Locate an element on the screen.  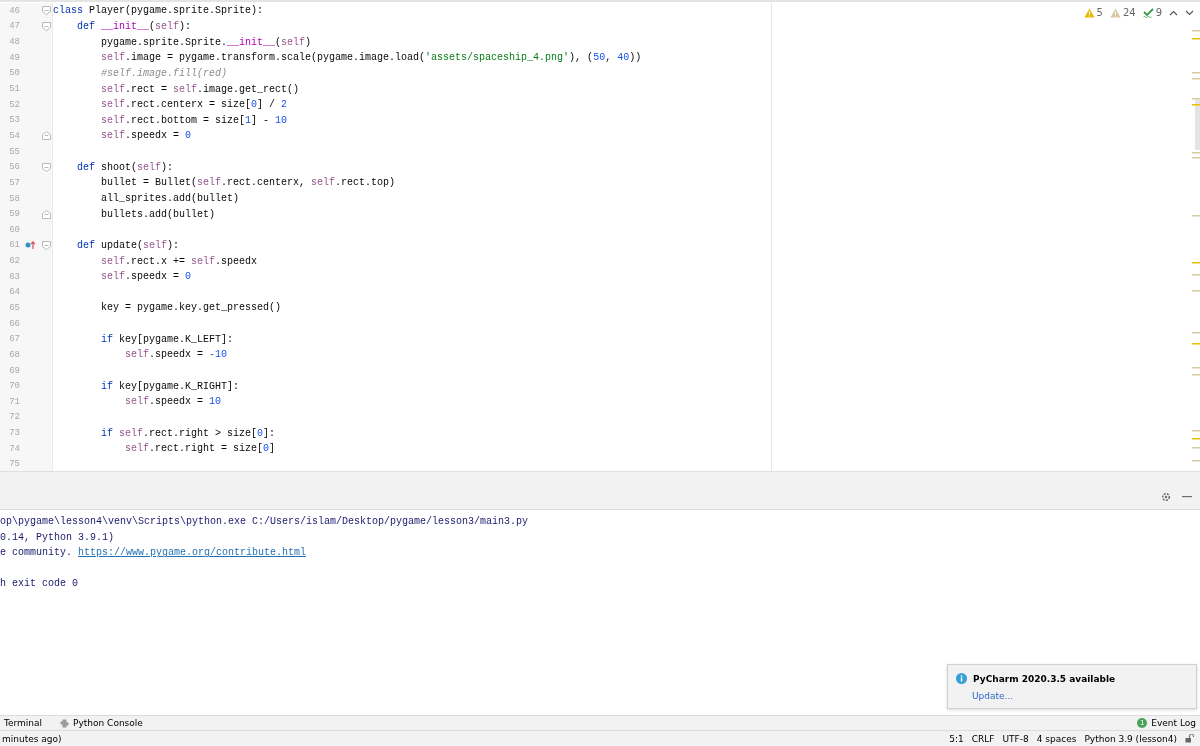
line-number: 57 is located at coordinates (14, 182).